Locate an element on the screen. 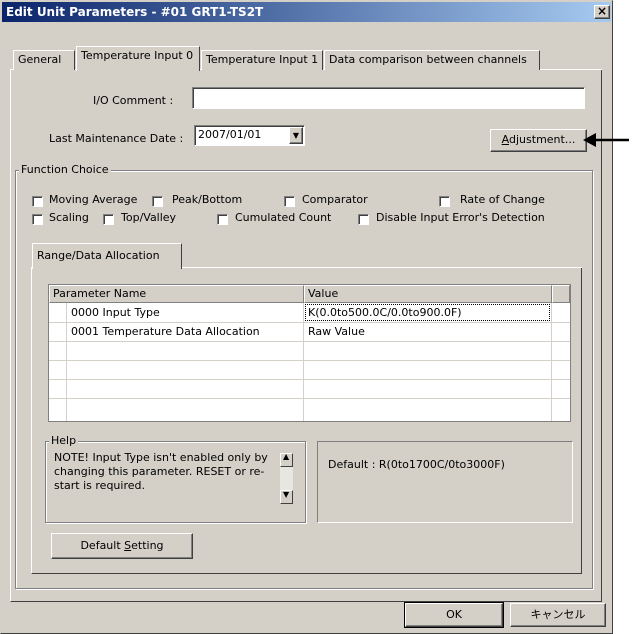  annotation-arrow-icon is located at coordinates (606, 140).